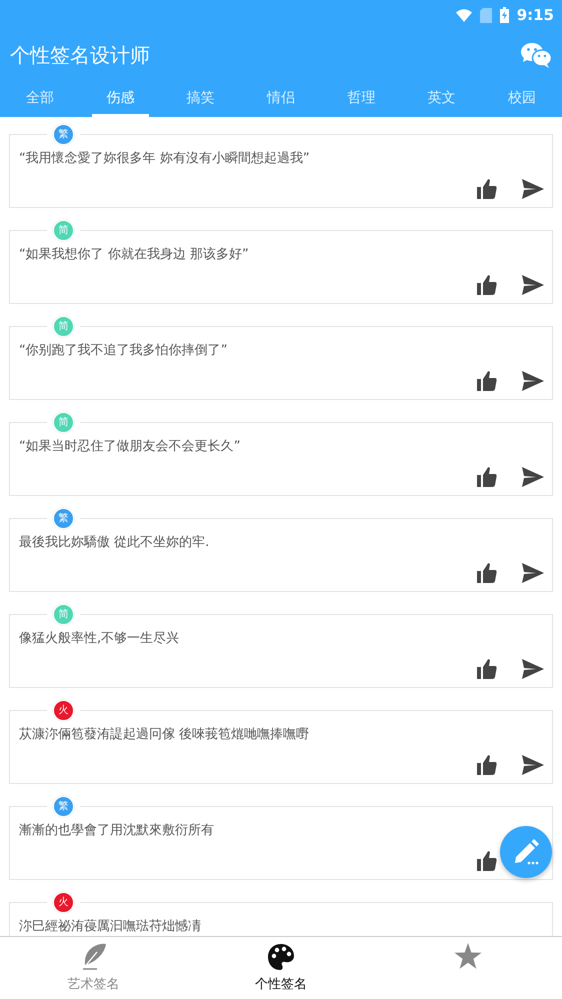 The width and height of the screenshot is (562, 999). What do you see at coordinates (468, 956) in the screenshot?
I see `star-icon` at bounding box center [468, 956].